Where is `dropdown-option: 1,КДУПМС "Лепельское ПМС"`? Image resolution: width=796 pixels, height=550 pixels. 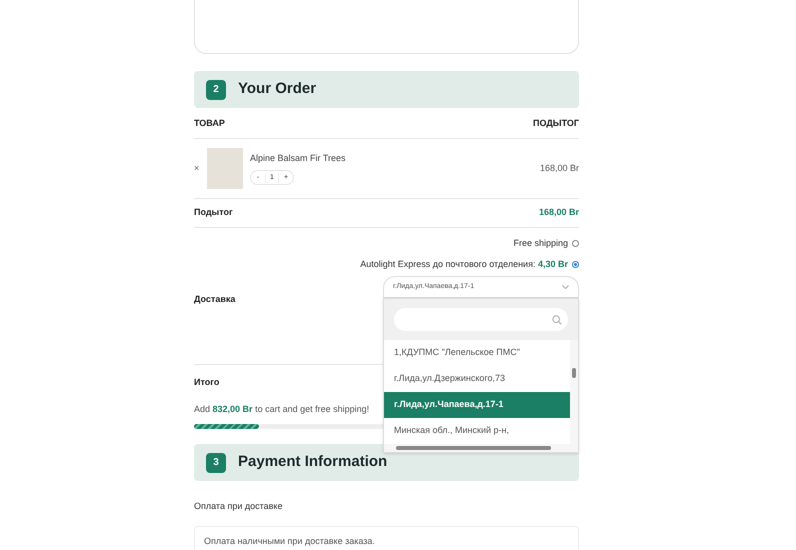 dropdown-option: 1,КДУПМС "Лепельское ПМС" is located at coordinates (477, 353).